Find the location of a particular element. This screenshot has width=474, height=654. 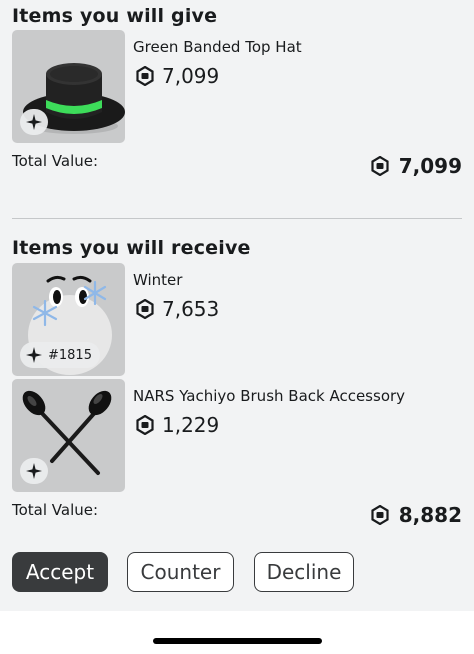

give-total-label: Total Value: is located at coordinates (55, 161).